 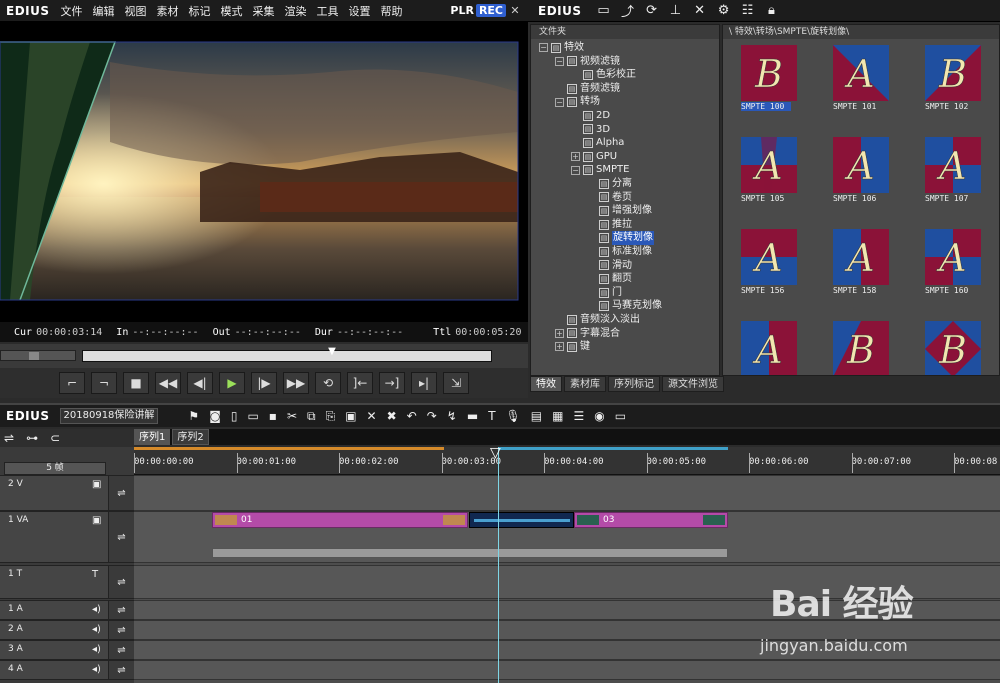 What do you see at coordinates (521, 520) in the screenshot?
I see `transition-clip` at bounding box center [521, 520].